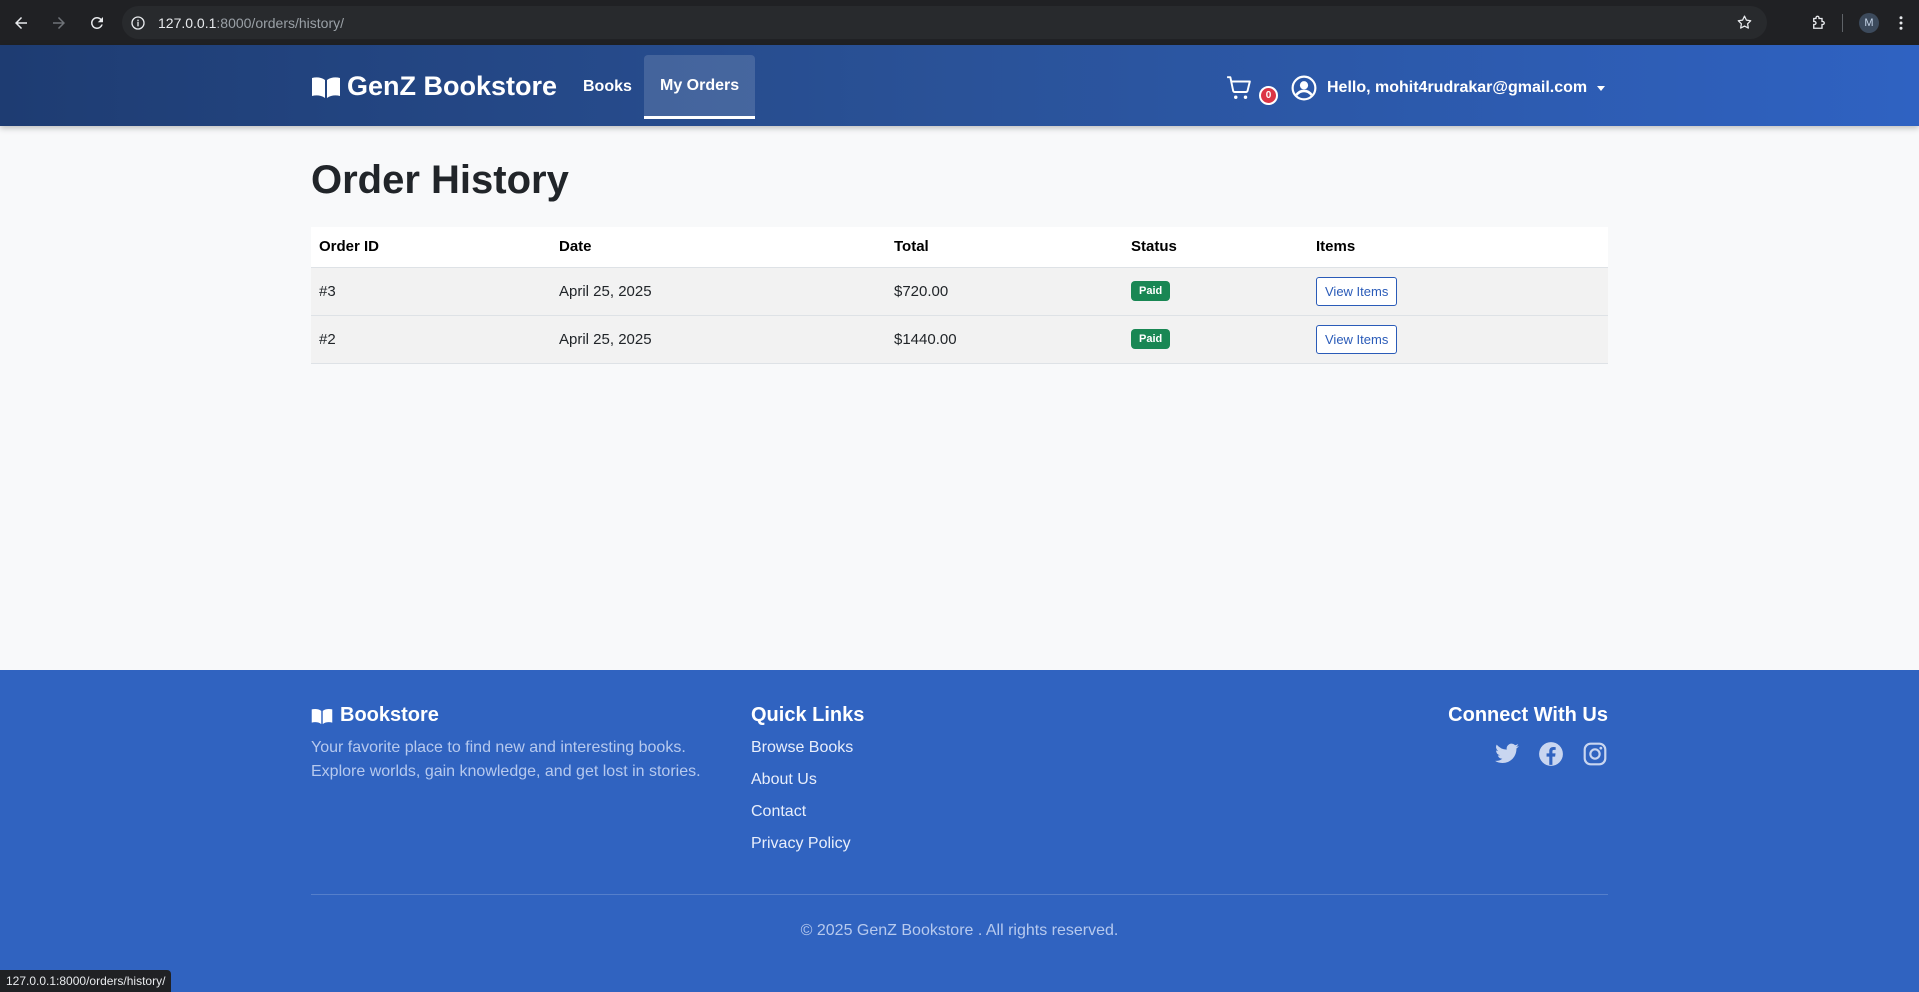  Describe the element at coordinates (607, 87) in the screenshot. I see `nav-books: Books` at that location.